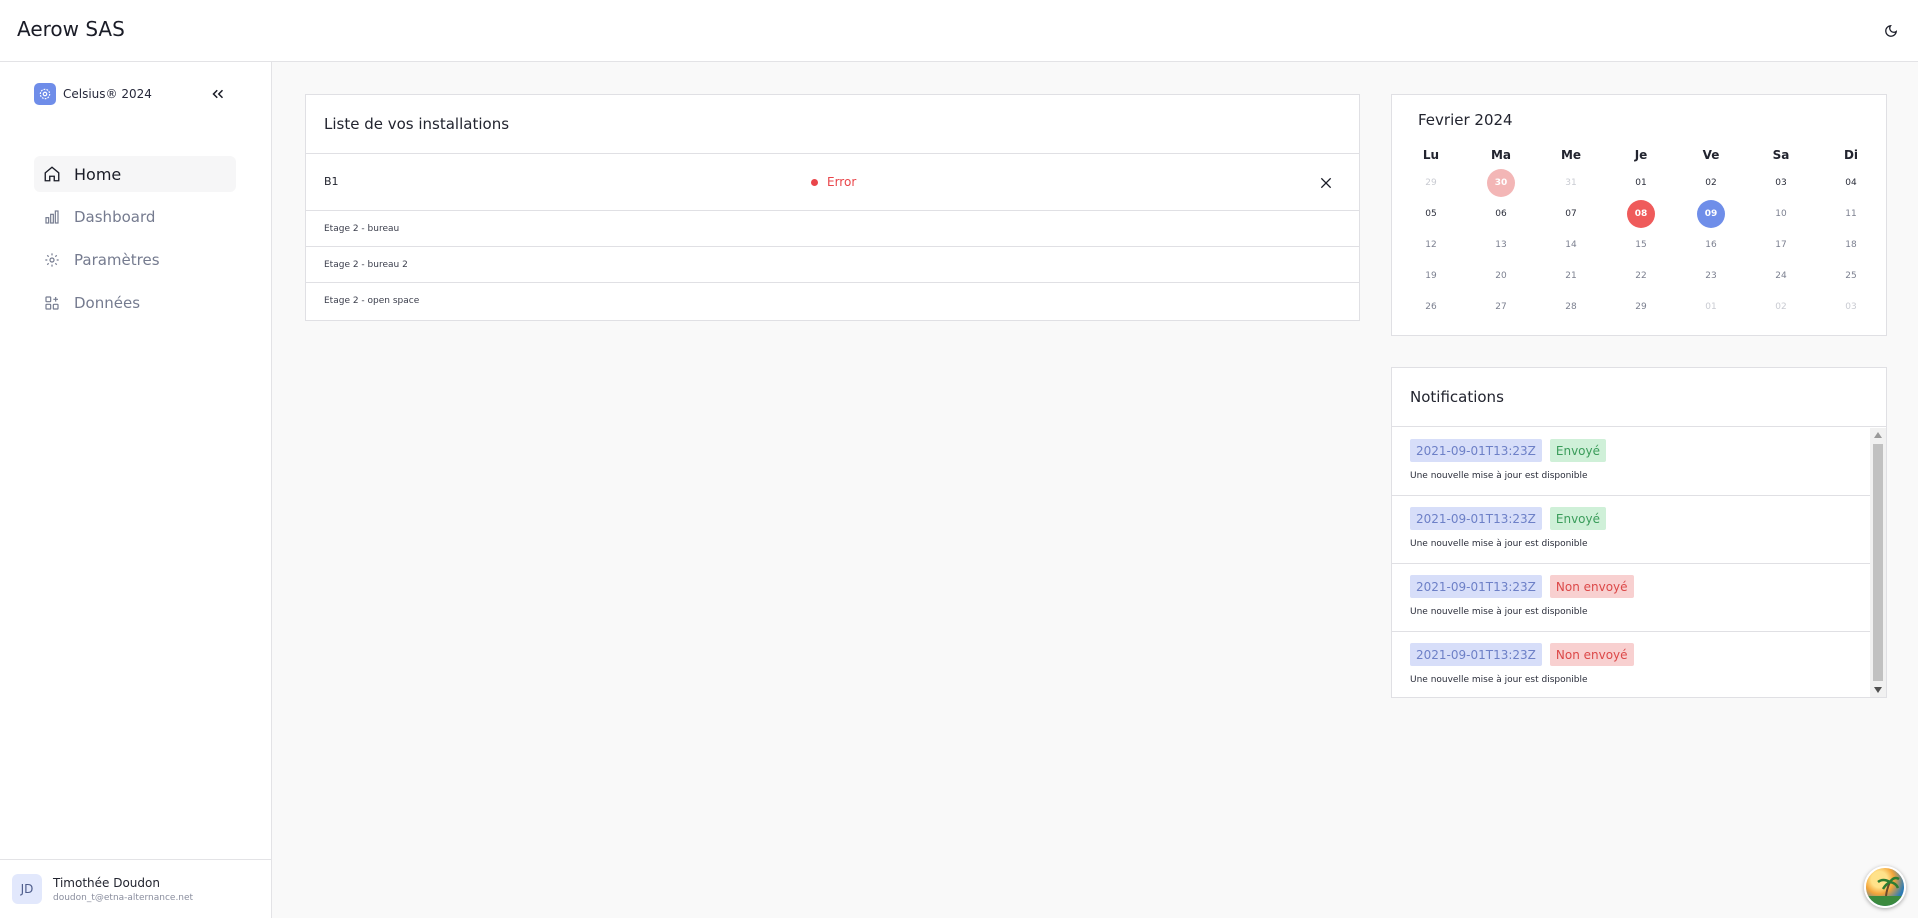 This screenshot has width=1918, height=918. I want to click on calendar-day: 30, so click(1501, 182).